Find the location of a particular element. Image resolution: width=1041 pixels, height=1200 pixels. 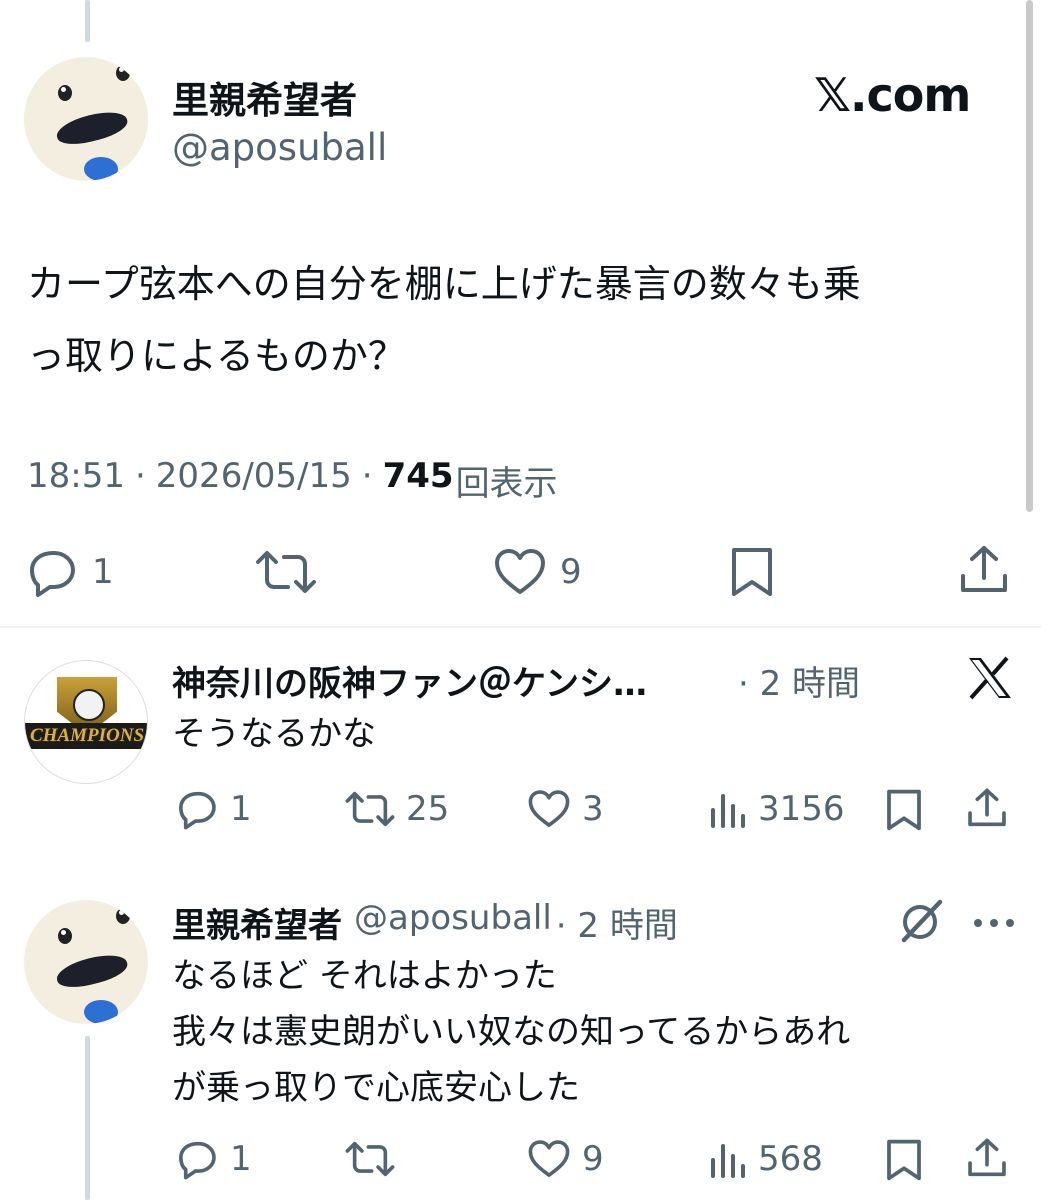

like-button: 3 is located at coordinates (565, 809).